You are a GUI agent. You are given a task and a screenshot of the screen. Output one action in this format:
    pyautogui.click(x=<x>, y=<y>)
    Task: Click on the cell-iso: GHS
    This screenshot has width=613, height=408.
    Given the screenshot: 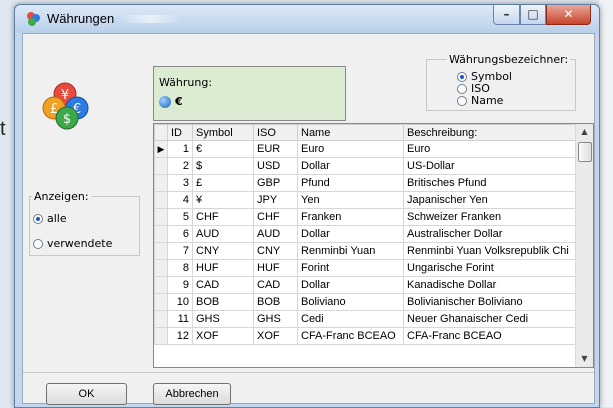 What is the action you would take?
    pyautogui.click(x=275, y=319)
    